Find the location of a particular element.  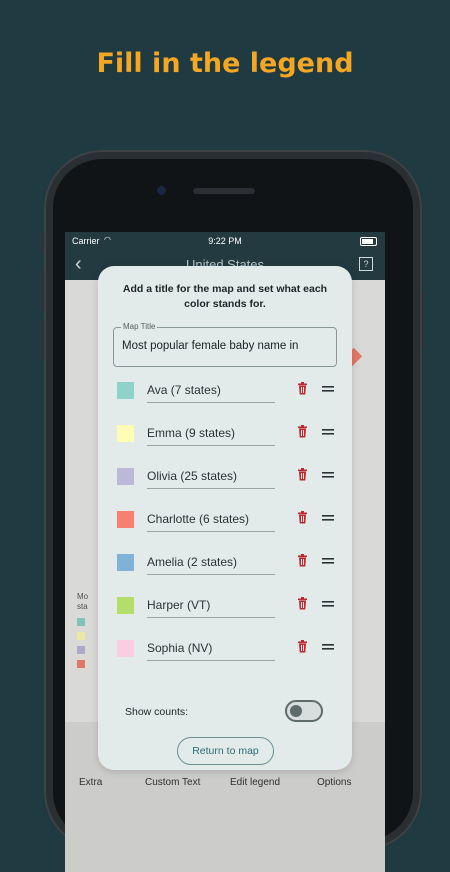

front-camera is located at coordinates (161, 190).